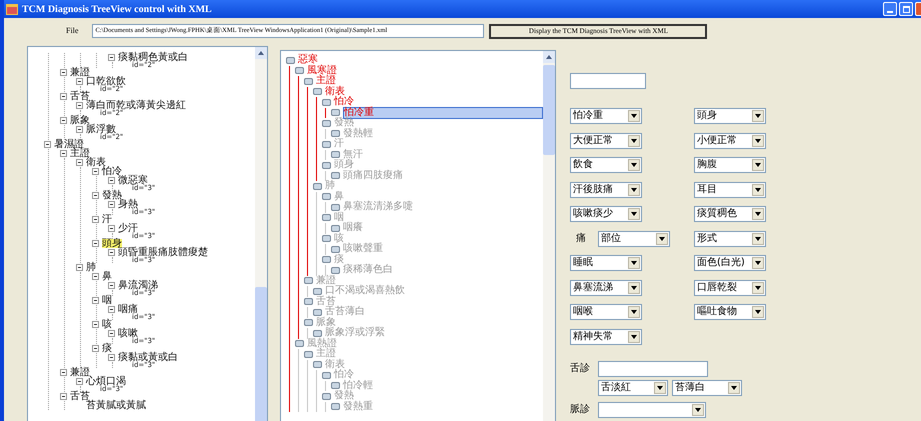 The width and height of the screenshot is (921, 421). Describe the element at coordinates (106, 81) in the screenshot. I see `tree-node-label: 口乾欲飲` at that location.